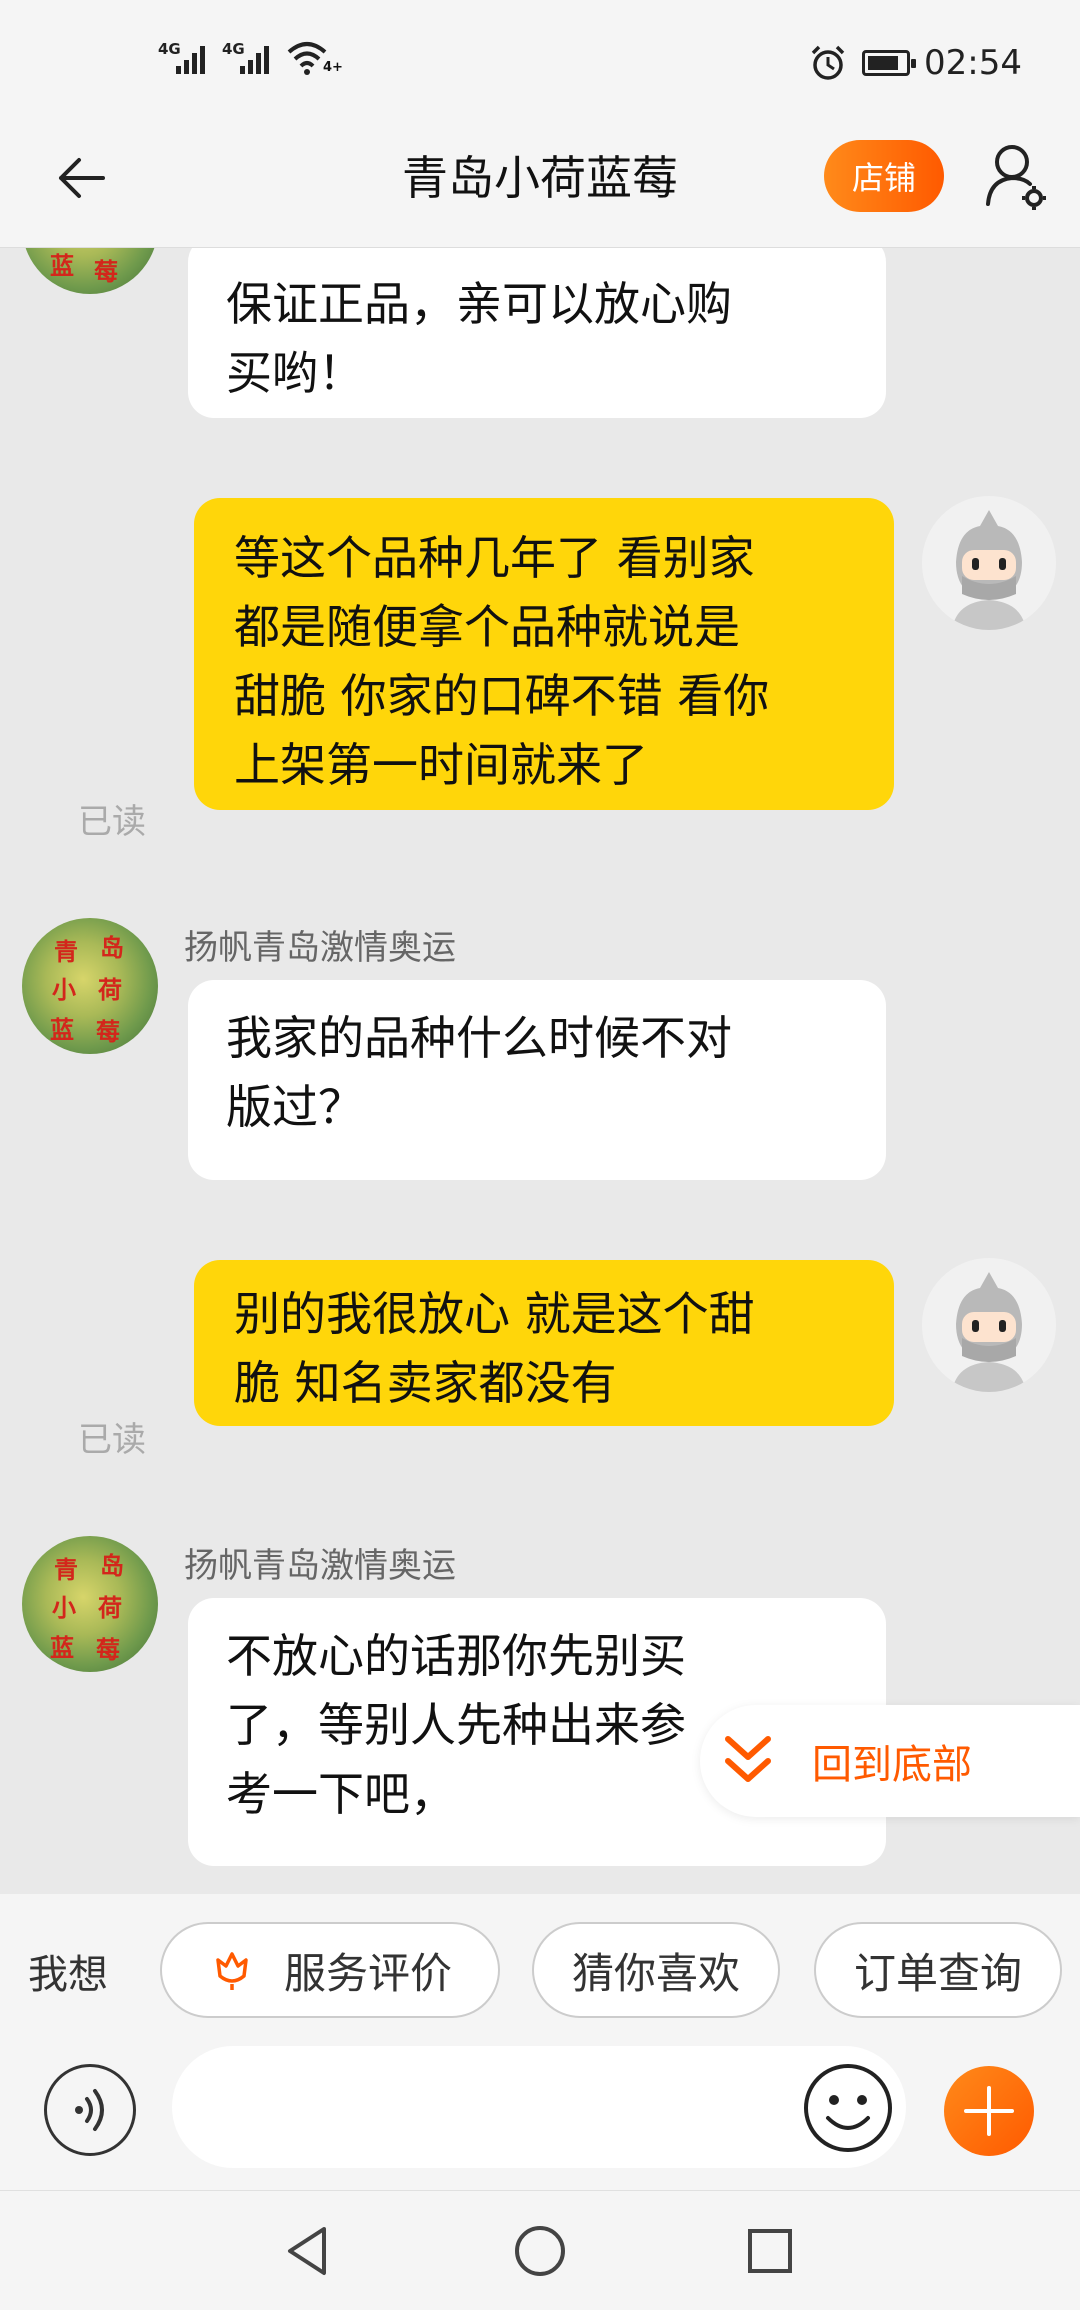 Image resolution: width=1080 pixels, height=2310 pixels. I want to click on battery-icon, so click(889, 63).